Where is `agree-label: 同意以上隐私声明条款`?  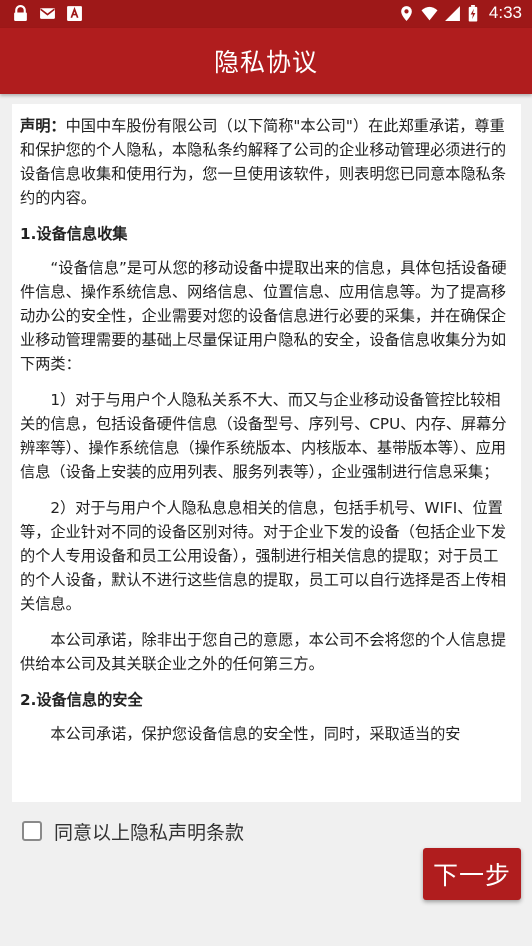
agree-label: 同意以上隐私声明条款 is located at coordinates (149, 831).